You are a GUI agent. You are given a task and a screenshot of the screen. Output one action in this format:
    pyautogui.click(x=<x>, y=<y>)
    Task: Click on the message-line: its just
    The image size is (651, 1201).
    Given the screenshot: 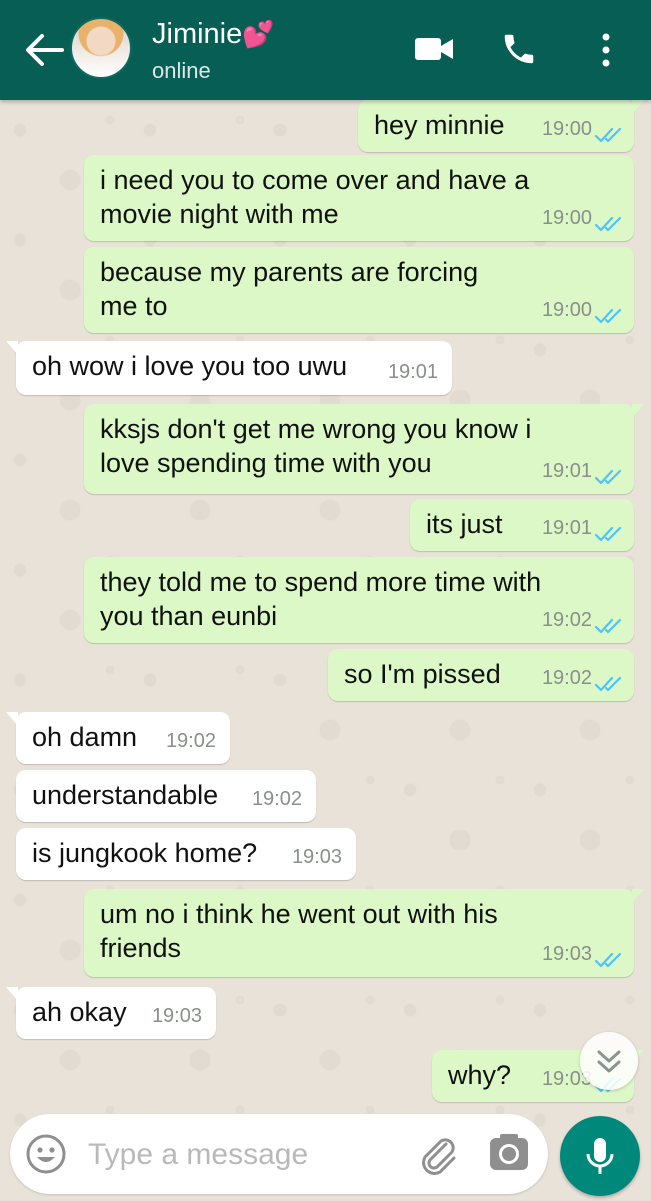 What is the action you would take?
    pyautogui.click(x=464, y=524)
    